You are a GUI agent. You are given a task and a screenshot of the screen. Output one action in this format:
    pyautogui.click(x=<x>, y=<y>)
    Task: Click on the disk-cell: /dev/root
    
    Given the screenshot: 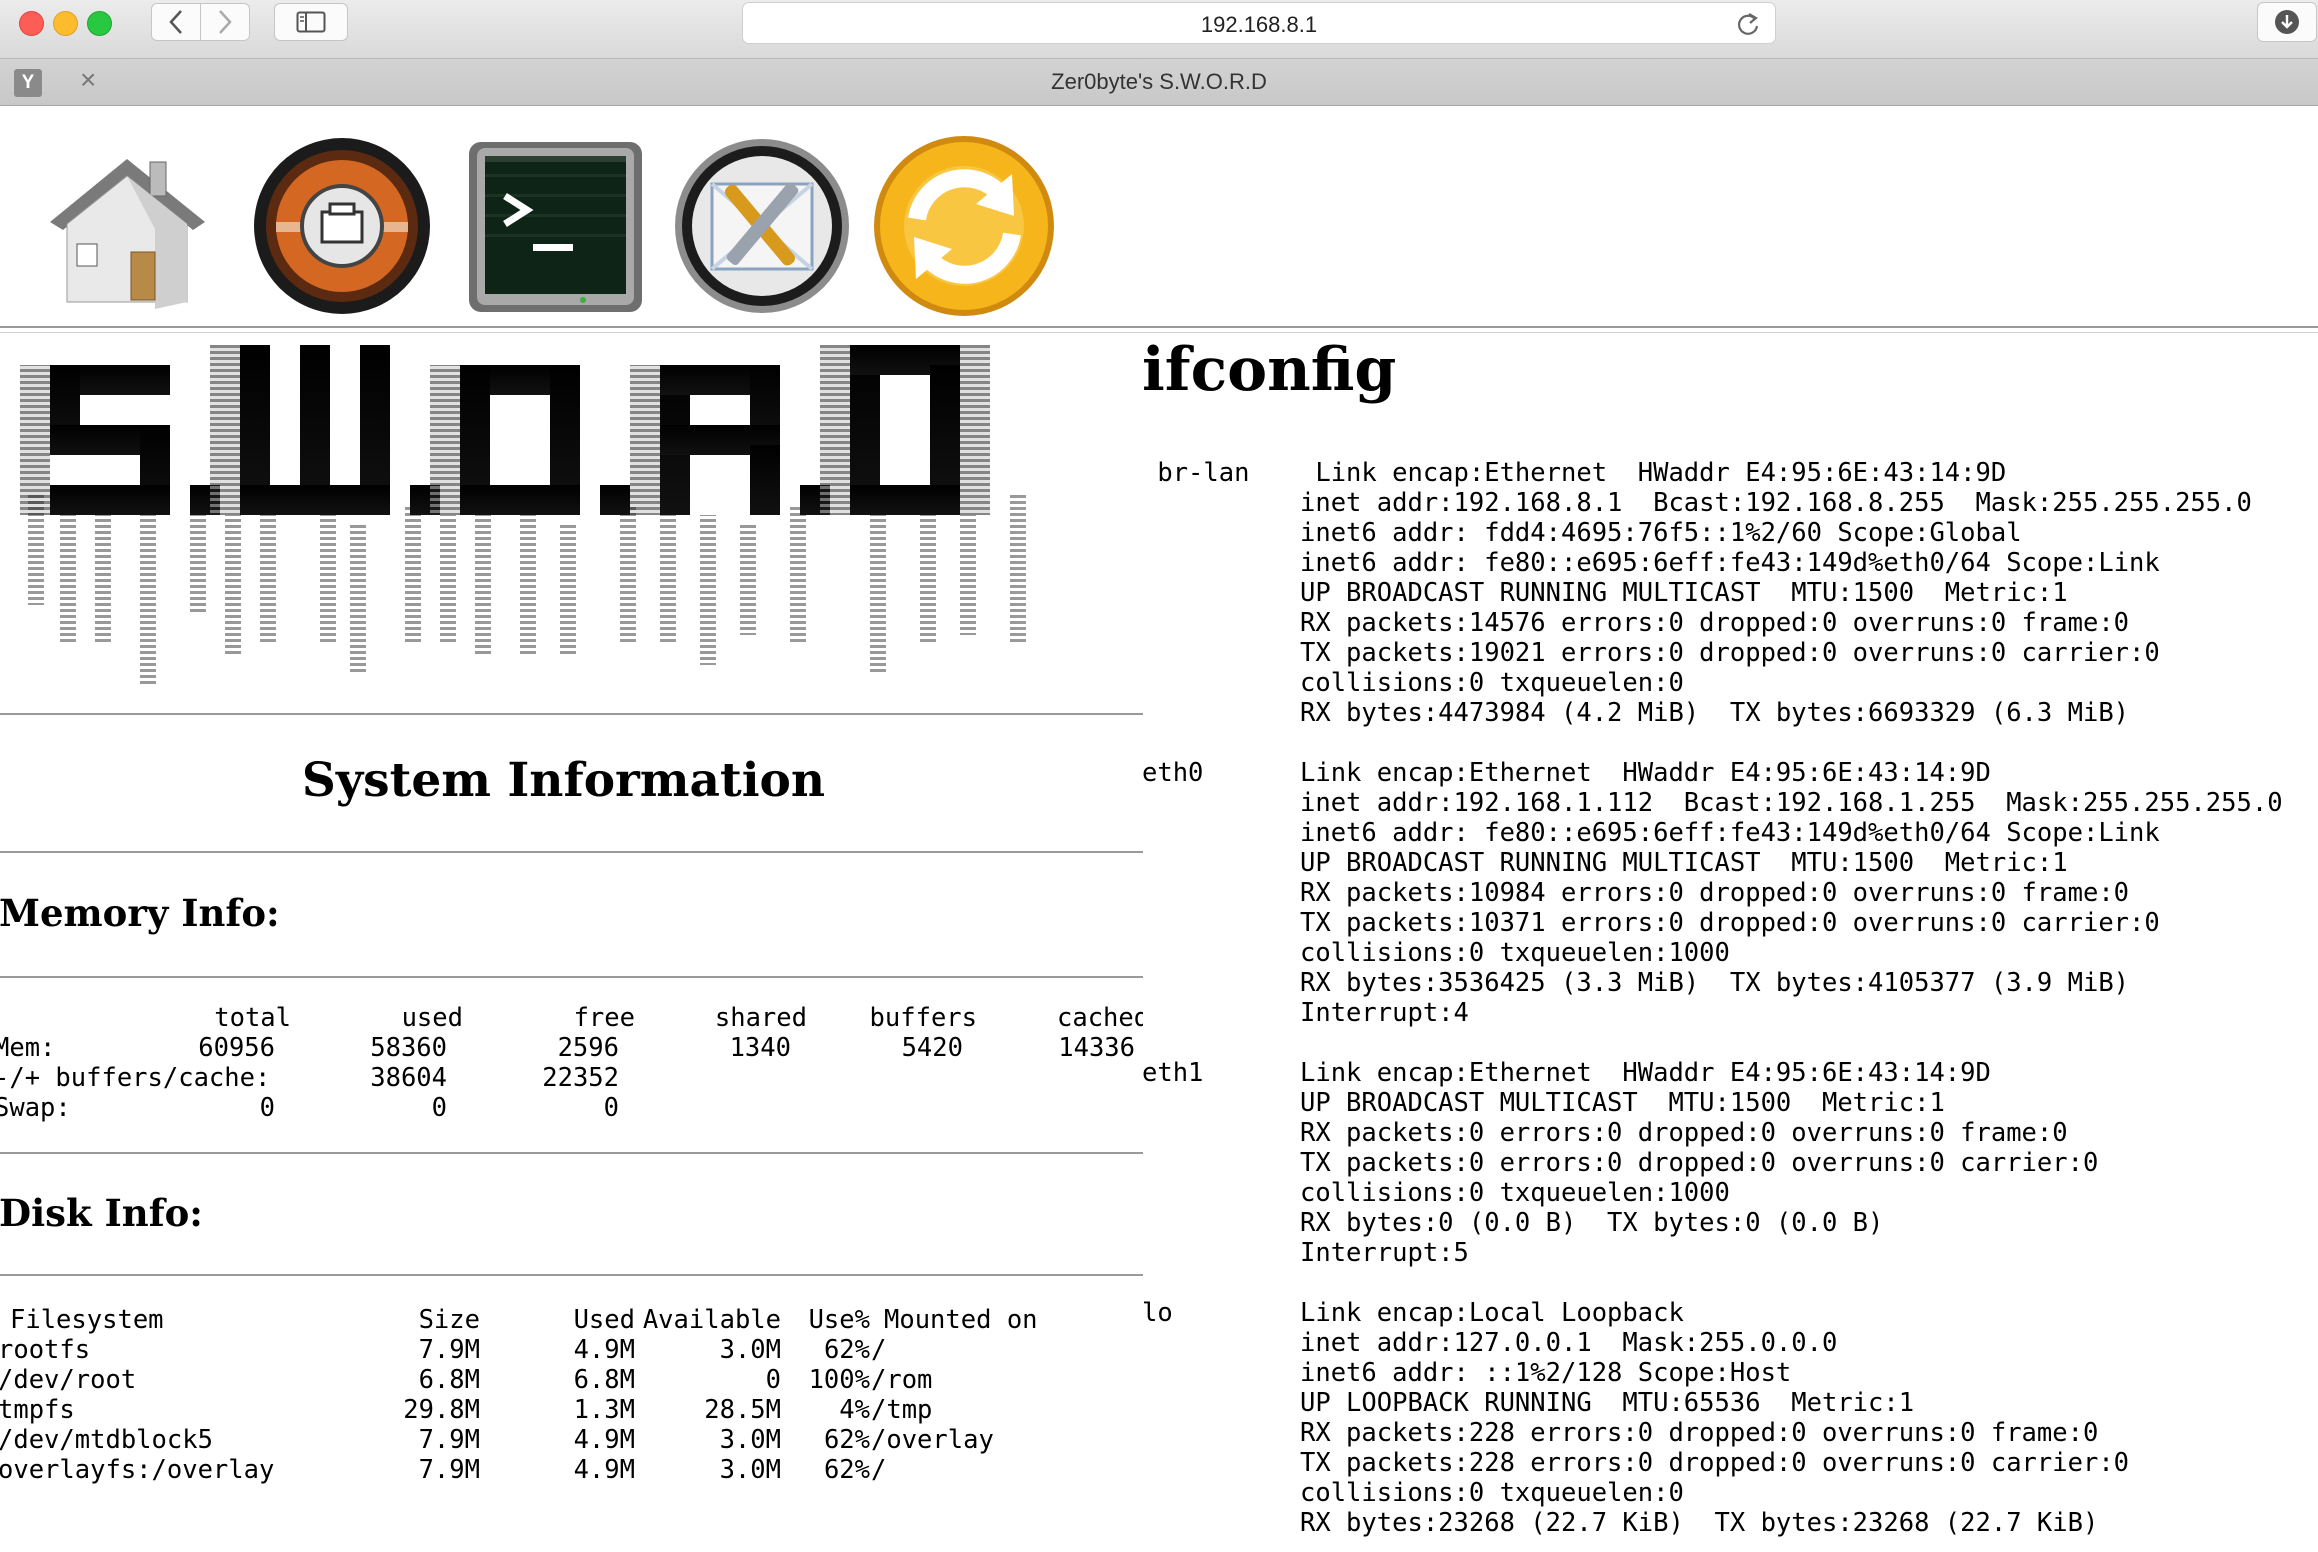 What is the action you would take?
    pyautogui.click(x=68, y=1380)
    